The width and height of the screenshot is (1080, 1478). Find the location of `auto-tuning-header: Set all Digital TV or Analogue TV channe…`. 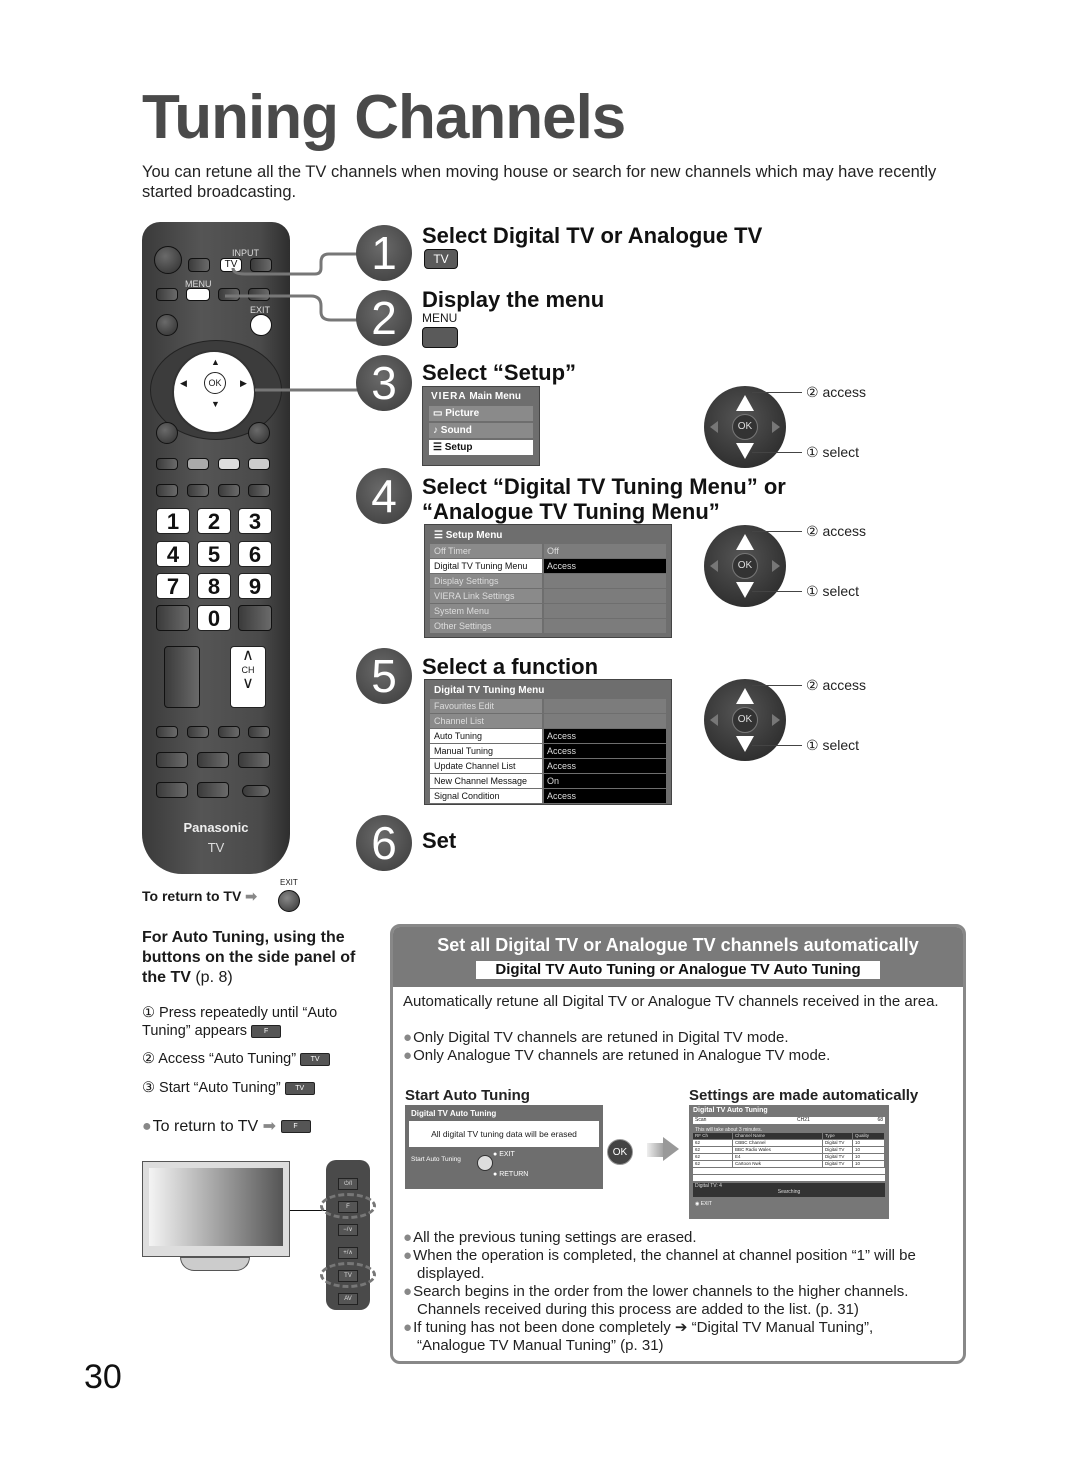

auto-tuning-header: Set all Digital TV or Analogue TV channe… is located at coordinates (678, 957).